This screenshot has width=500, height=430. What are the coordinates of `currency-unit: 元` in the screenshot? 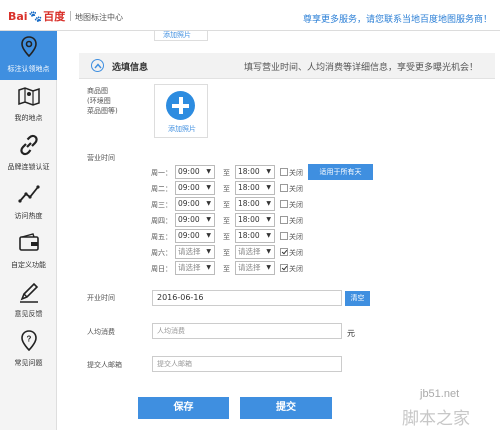 It's located at (351, 333).